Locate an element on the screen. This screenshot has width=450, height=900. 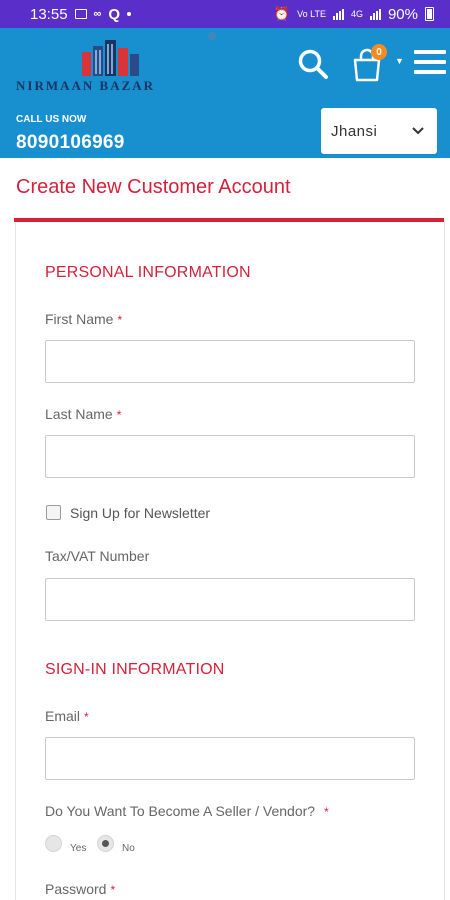
status-bar: 13:55 ∞ Q ⏰ Vo LTE 4G 90% is located at coordinates (225, 14).